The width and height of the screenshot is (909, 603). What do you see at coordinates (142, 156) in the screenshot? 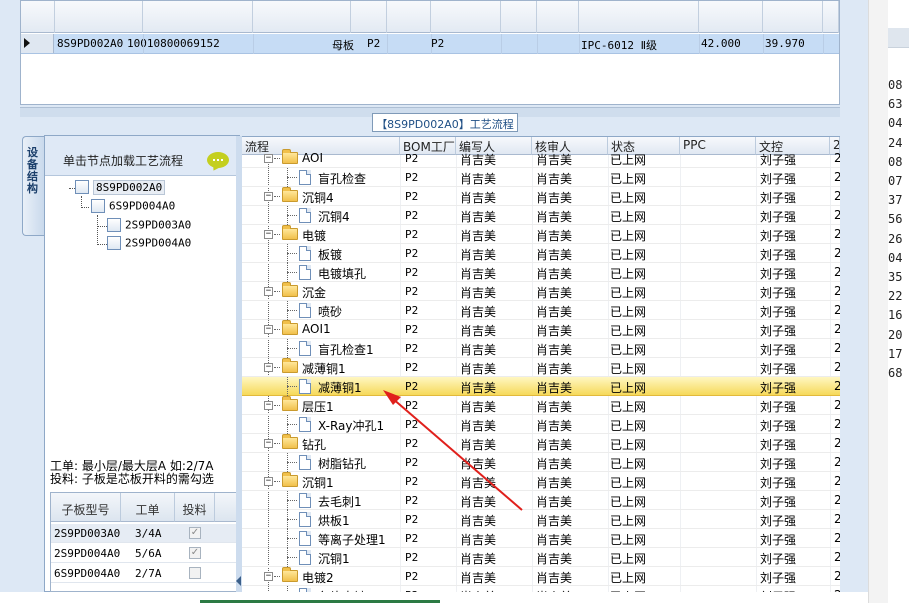
I see `panel-tip: 单击节点加载工艺流程` at bounding box center [142, 156].